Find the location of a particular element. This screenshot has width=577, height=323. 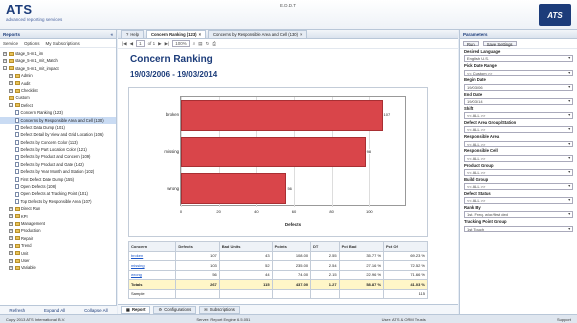

refresh-button: Refresh is located at coordinates (17, 310).